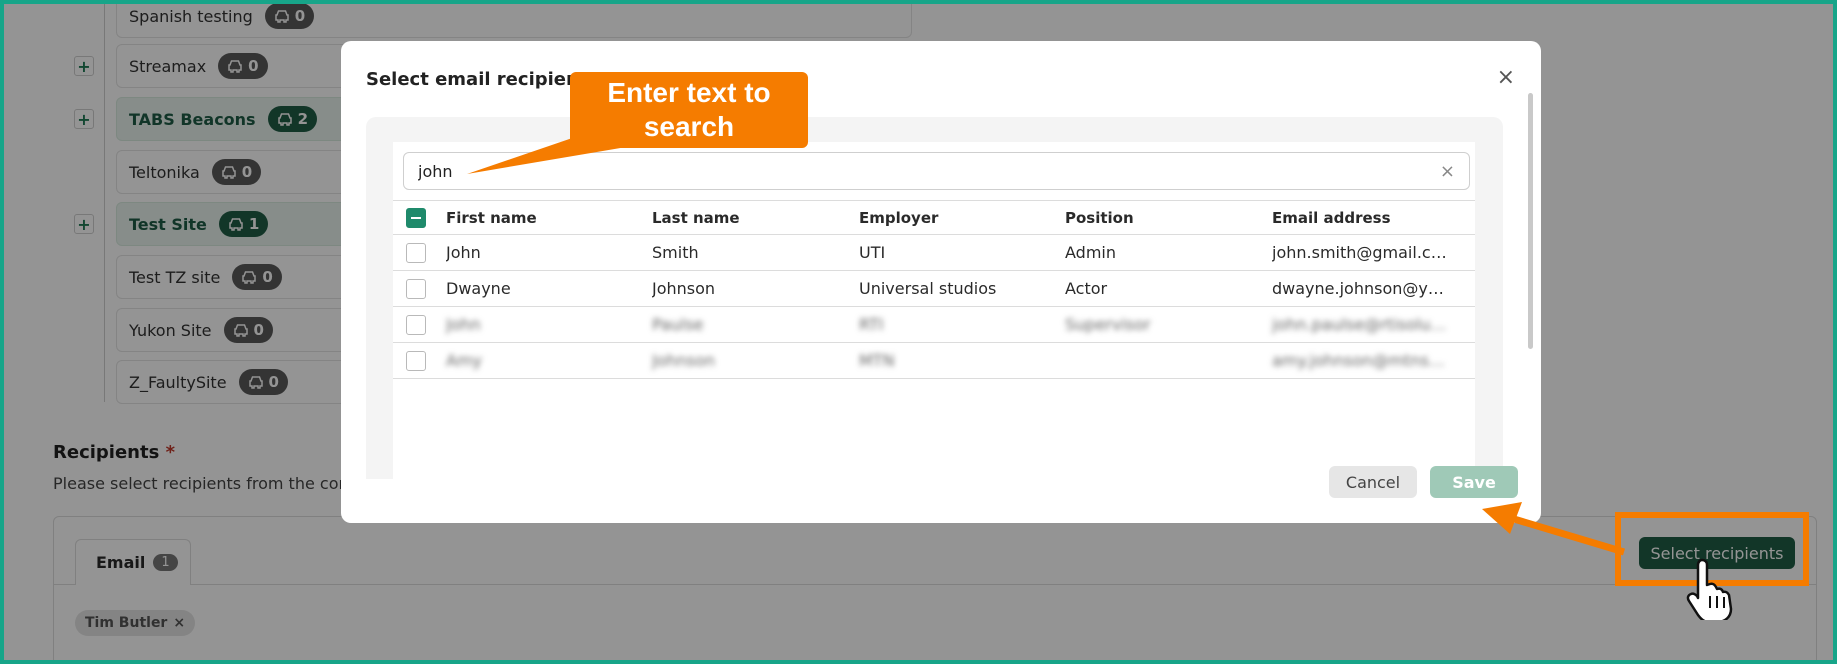 The width and height of the screenshot is (1837, 664). I want to click on save-button: Save, so click(1474, 482).